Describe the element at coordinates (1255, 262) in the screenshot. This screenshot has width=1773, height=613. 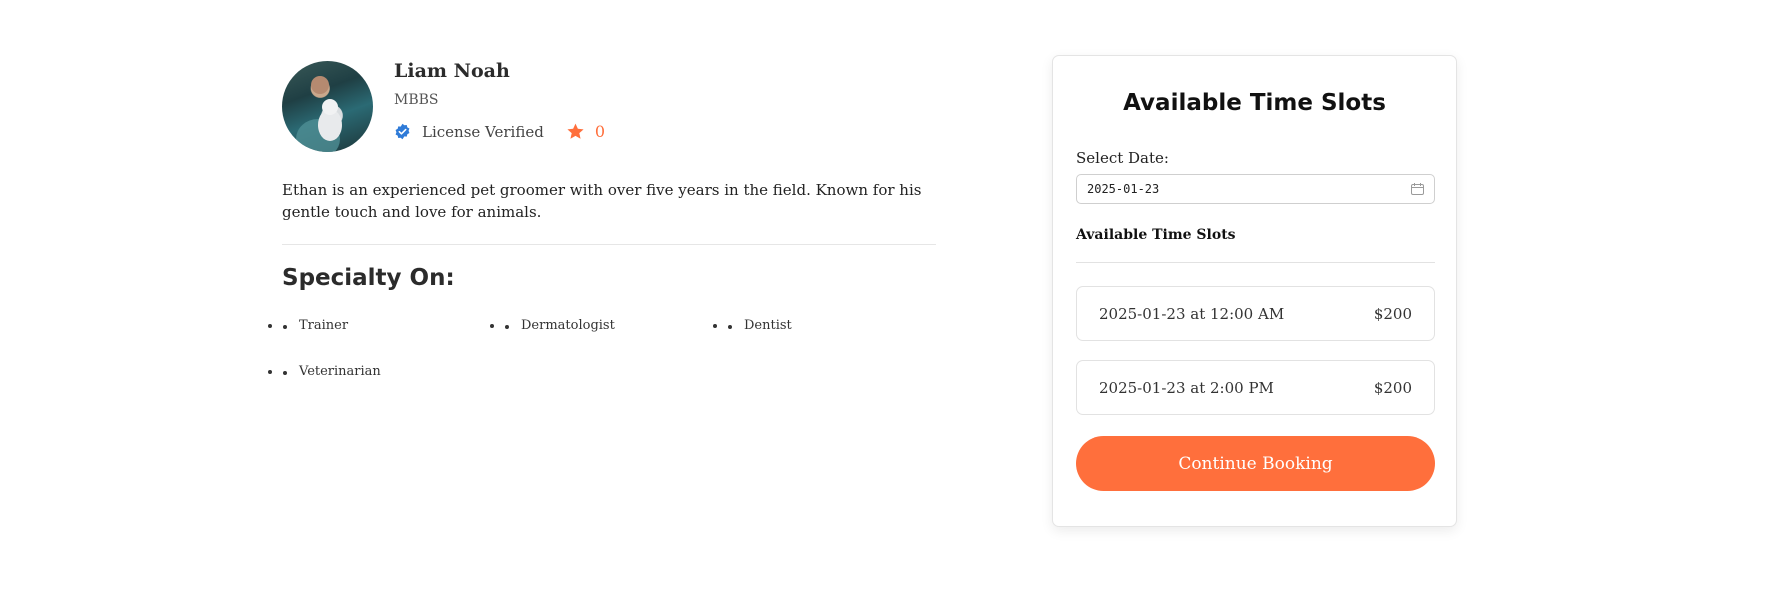
I see `slots-divider` at that location.